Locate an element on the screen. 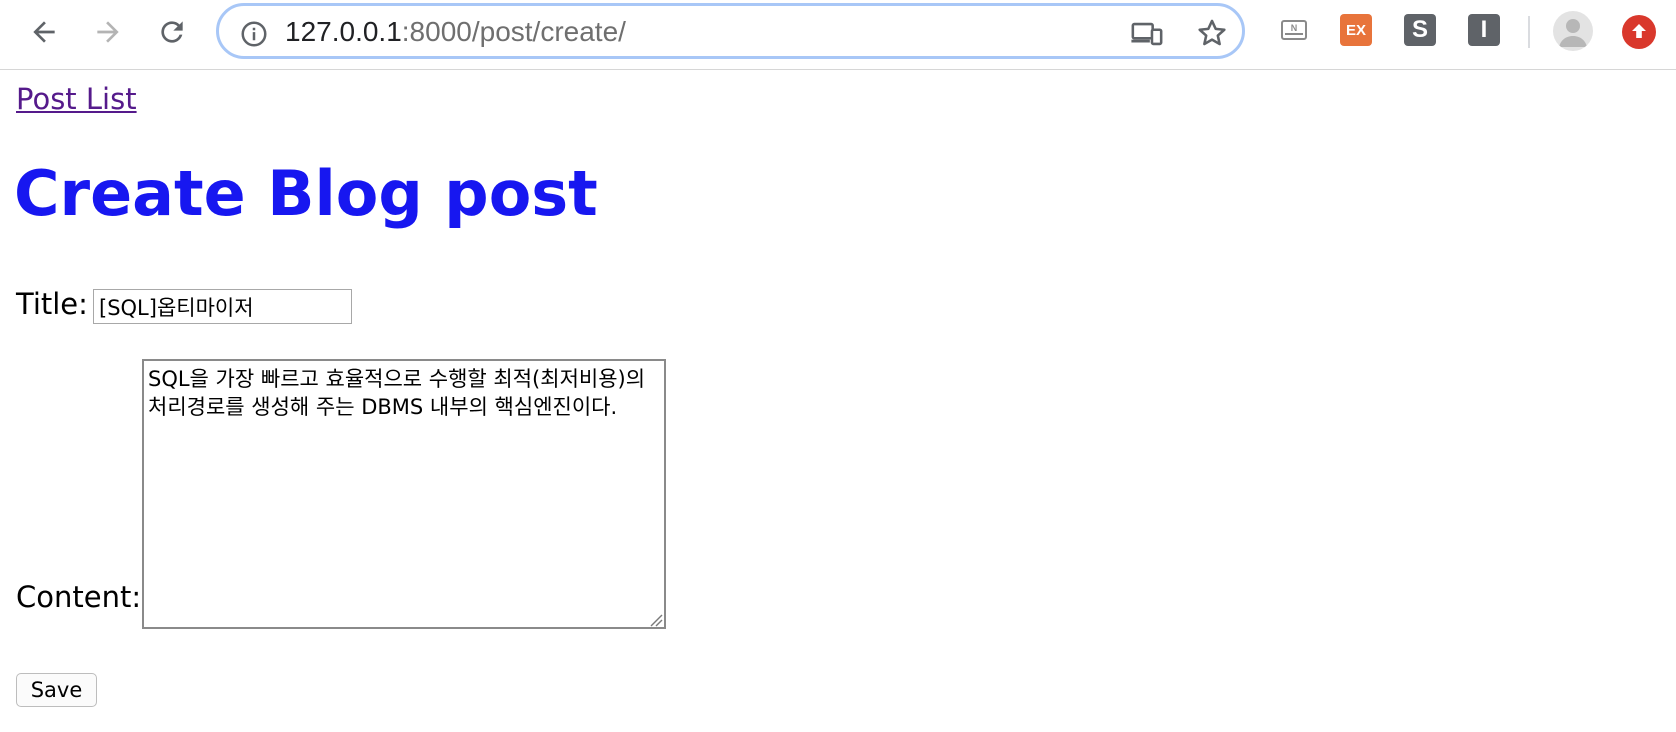 The width and height of the screenshot is (1676, 732). forward-button is located at coordinates (108, 32).